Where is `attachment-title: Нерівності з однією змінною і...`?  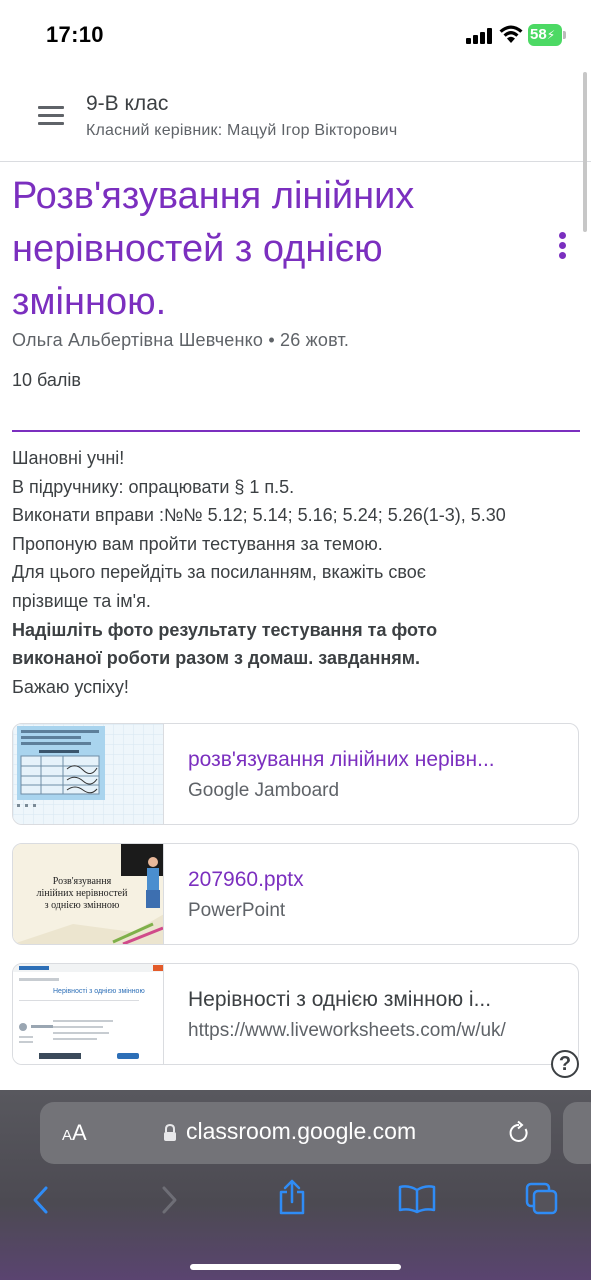
attachment-title: Нерівності з однією змінною і... is located at coordinates (377, 1000).